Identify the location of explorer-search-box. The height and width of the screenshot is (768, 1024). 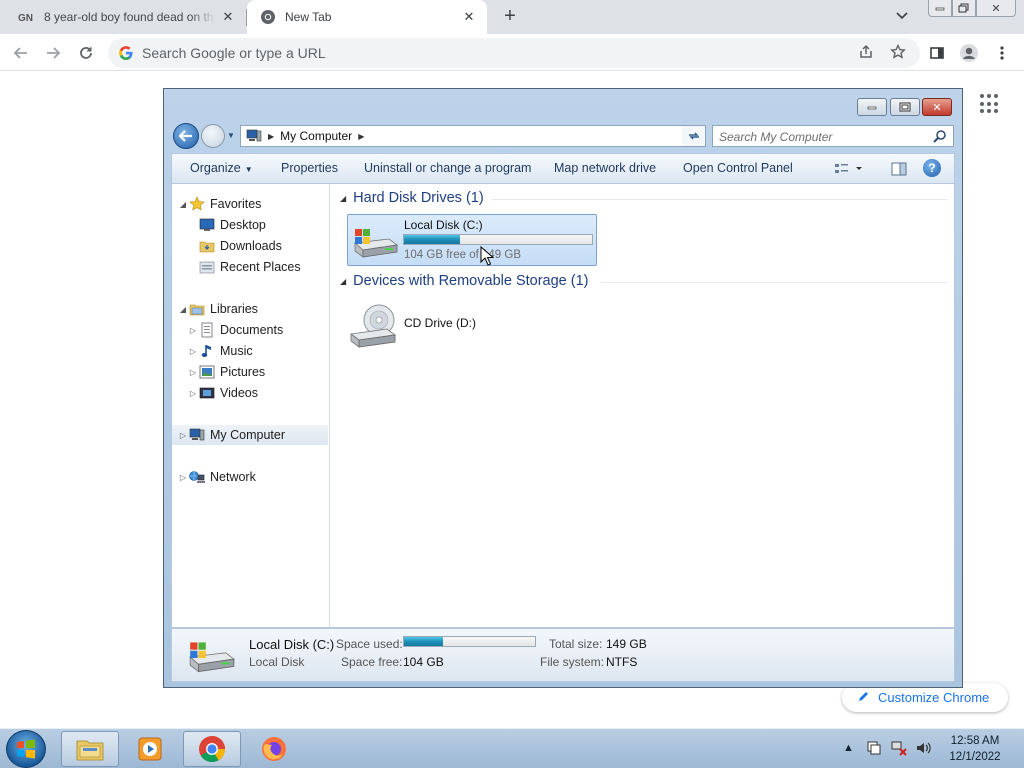
(833, 136).